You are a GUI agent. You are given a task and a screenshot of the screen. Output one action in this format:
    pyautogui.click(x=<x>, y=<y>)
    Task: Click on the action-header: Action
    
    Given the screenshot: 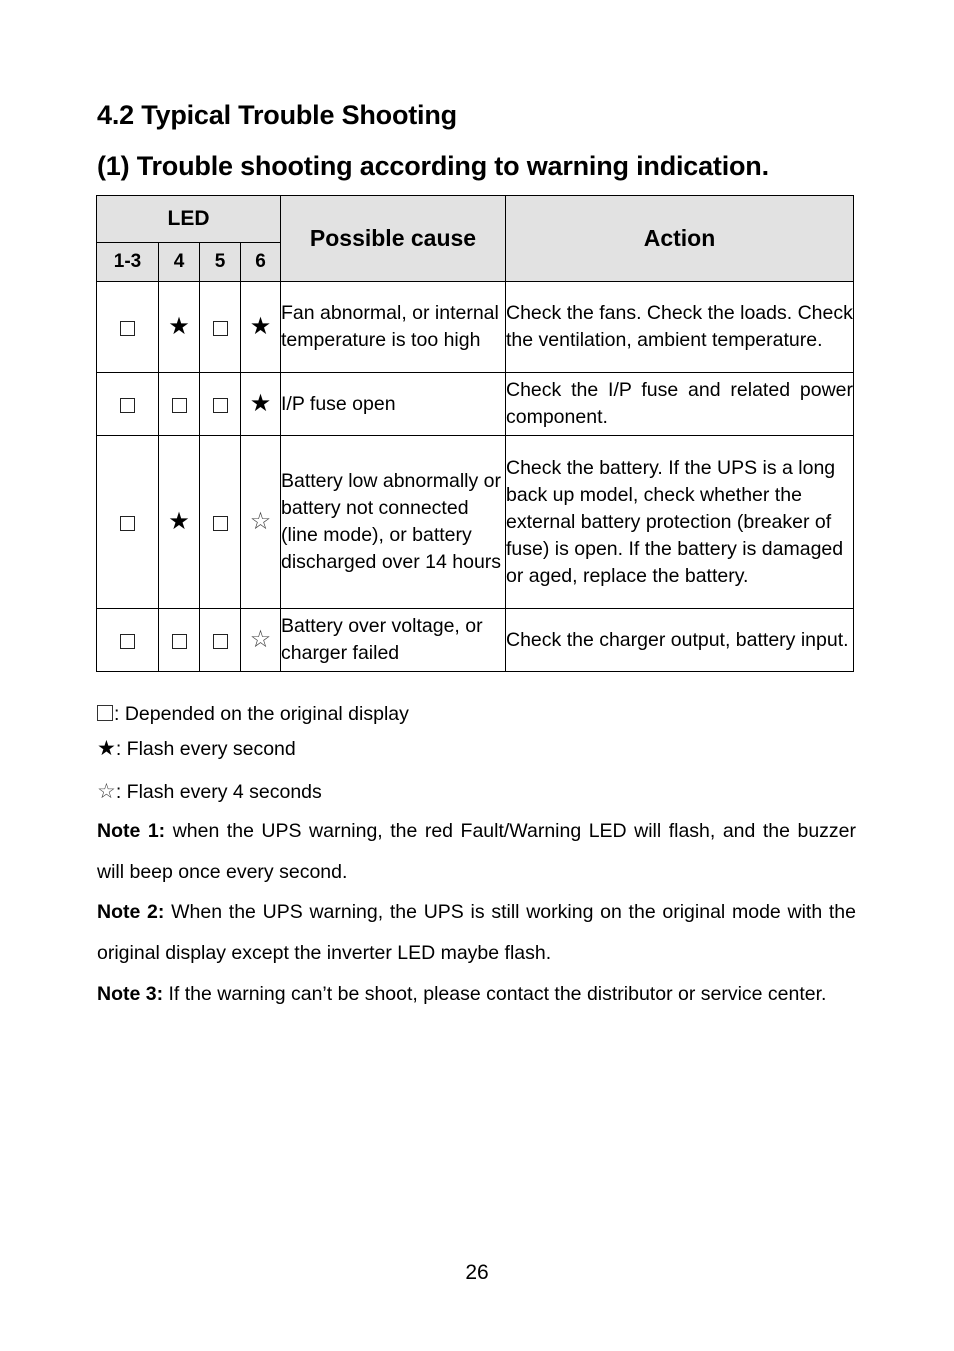 What is the action you would take?
    pyautogui.click(x=679, y=238)
    